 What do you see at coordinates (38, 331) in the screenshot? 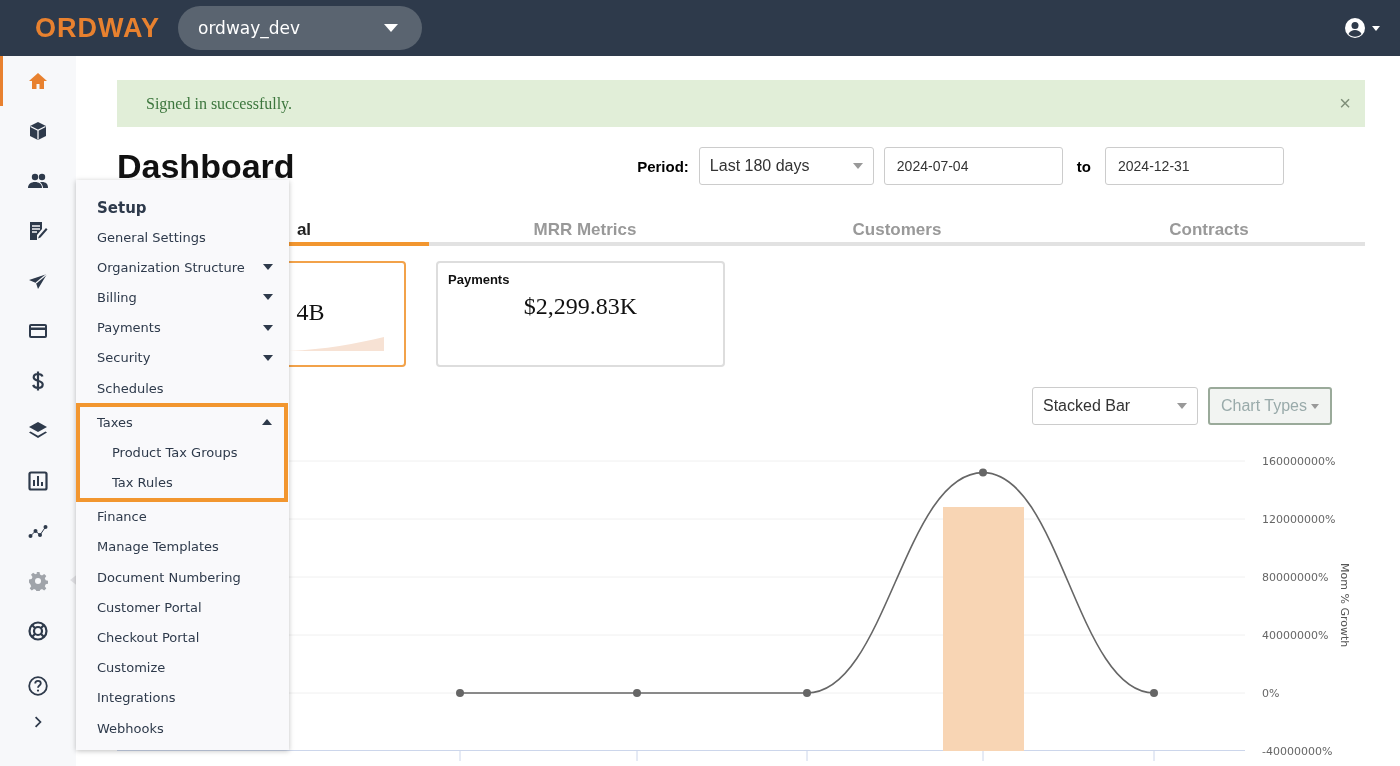
I see `credit-card-icon` at bounding box center [38, 331].